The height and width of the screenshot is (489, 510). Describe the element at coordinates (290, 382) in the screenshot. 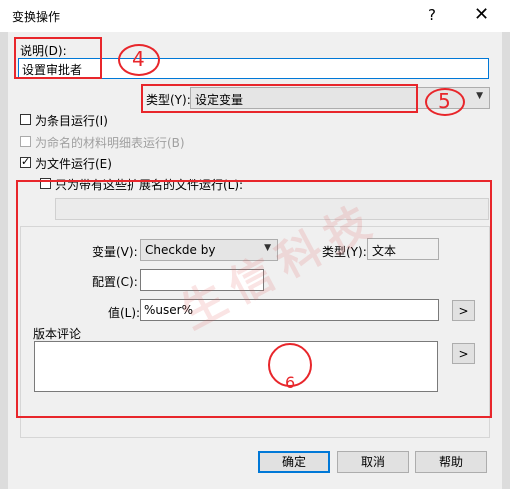

I see `annotation-number-6: 6` at that location.